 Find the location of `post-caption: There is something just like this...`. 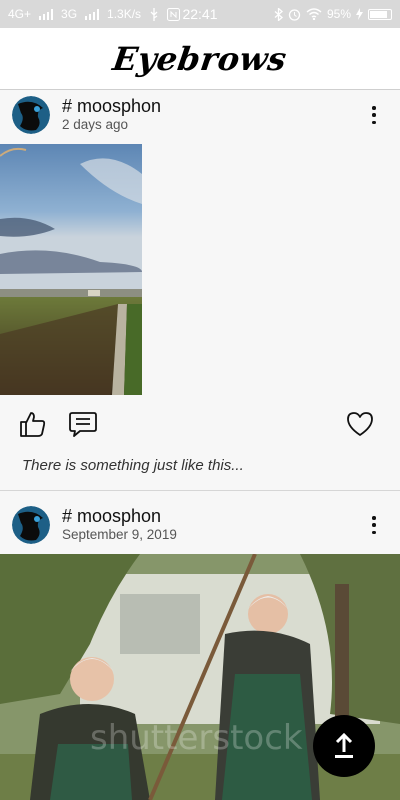

post-caption: There is something just like this... is located at coordinates (133, 465).